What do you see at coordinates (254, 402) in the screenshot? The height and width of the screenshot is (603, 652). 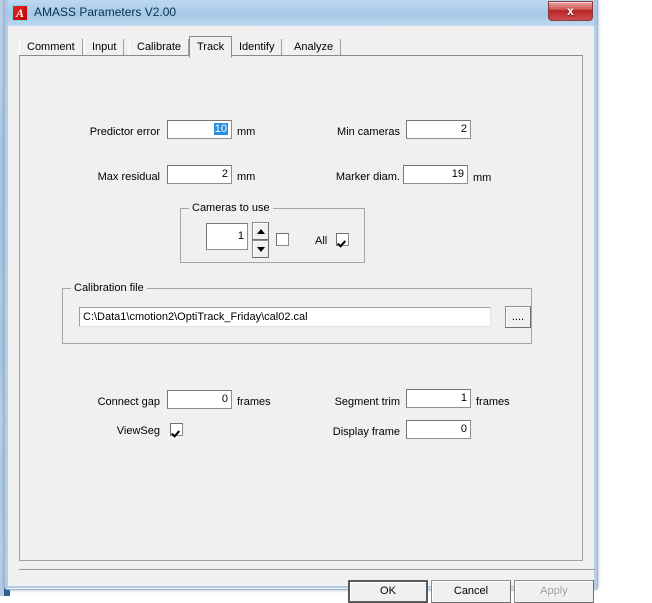 I see `connect-gap-unit: frames` at bounding box center [254, 402].